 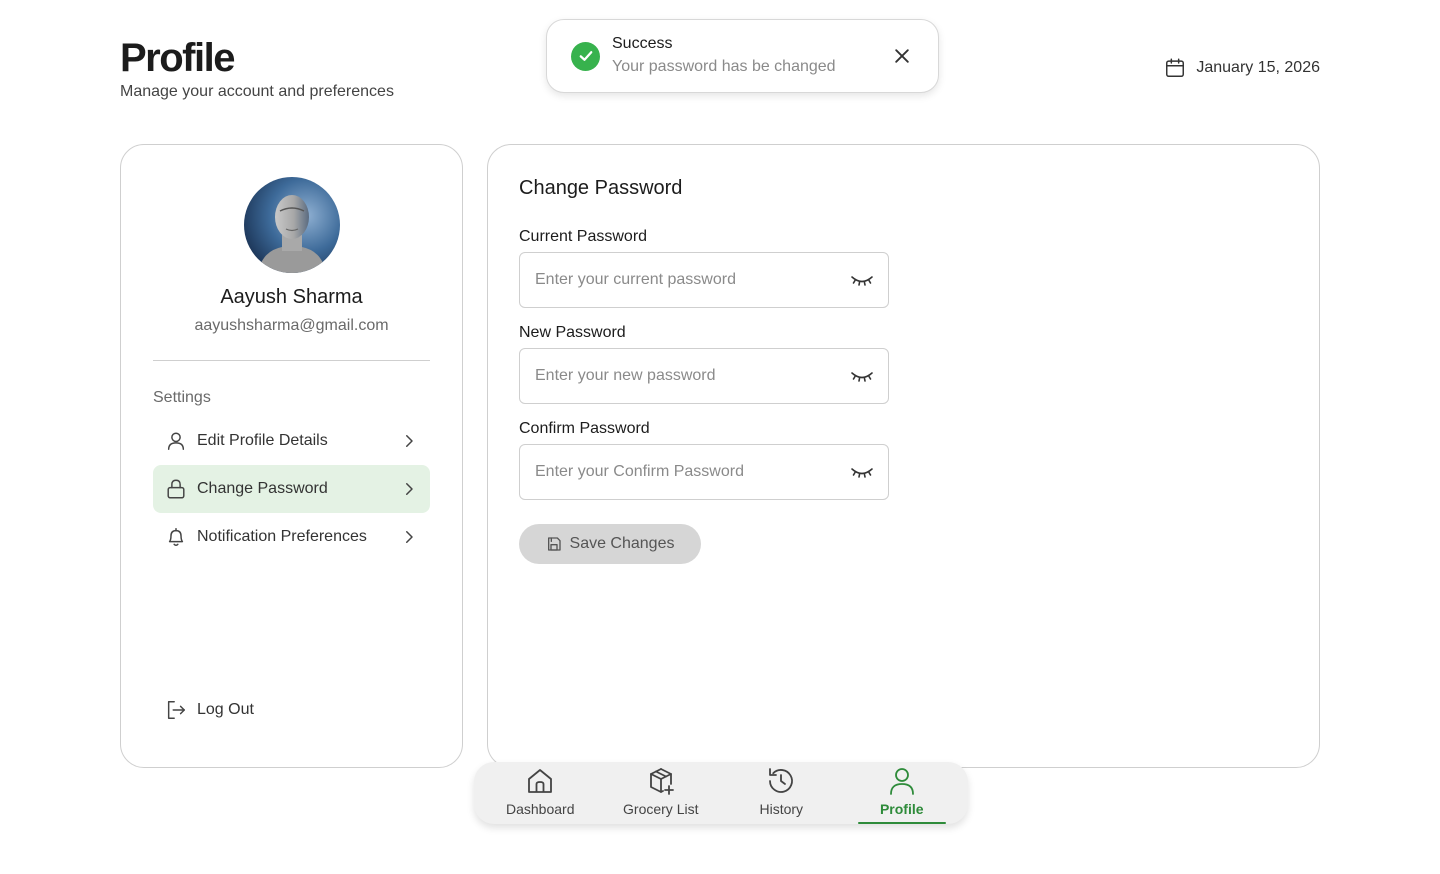 I want to click on calendar-icon, so click(x=1175, y=67).